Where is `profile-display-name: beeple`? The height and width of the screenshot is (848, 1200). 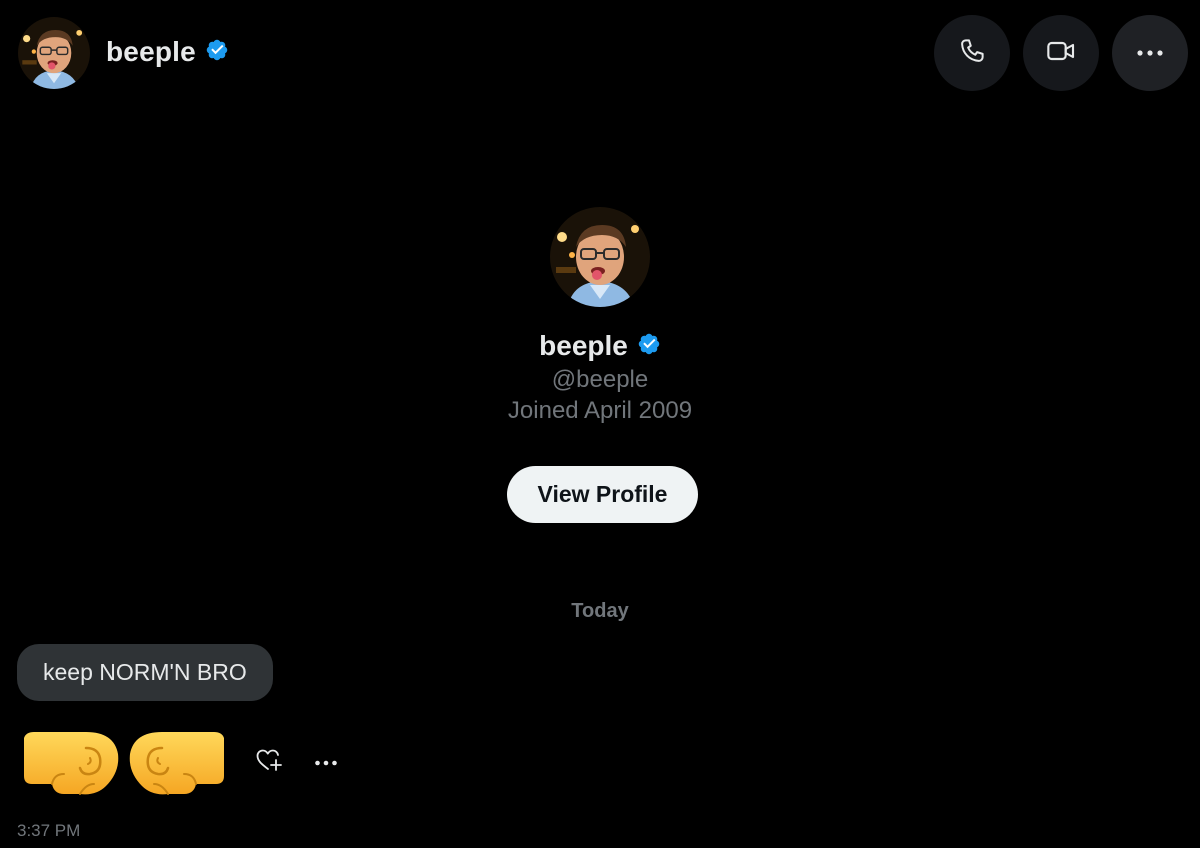 profile-display-name: beeple is located at coordinates (583, 345).